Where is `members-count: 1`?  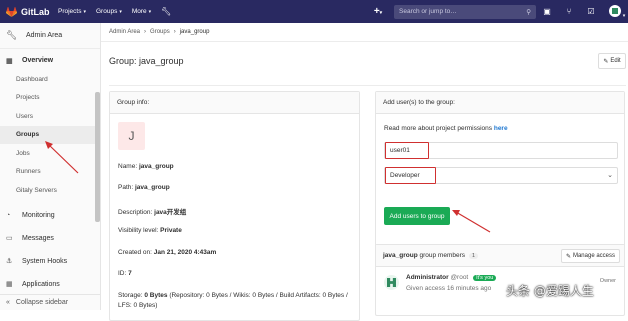 members-count: 1 is located at coordinates (474, 255).